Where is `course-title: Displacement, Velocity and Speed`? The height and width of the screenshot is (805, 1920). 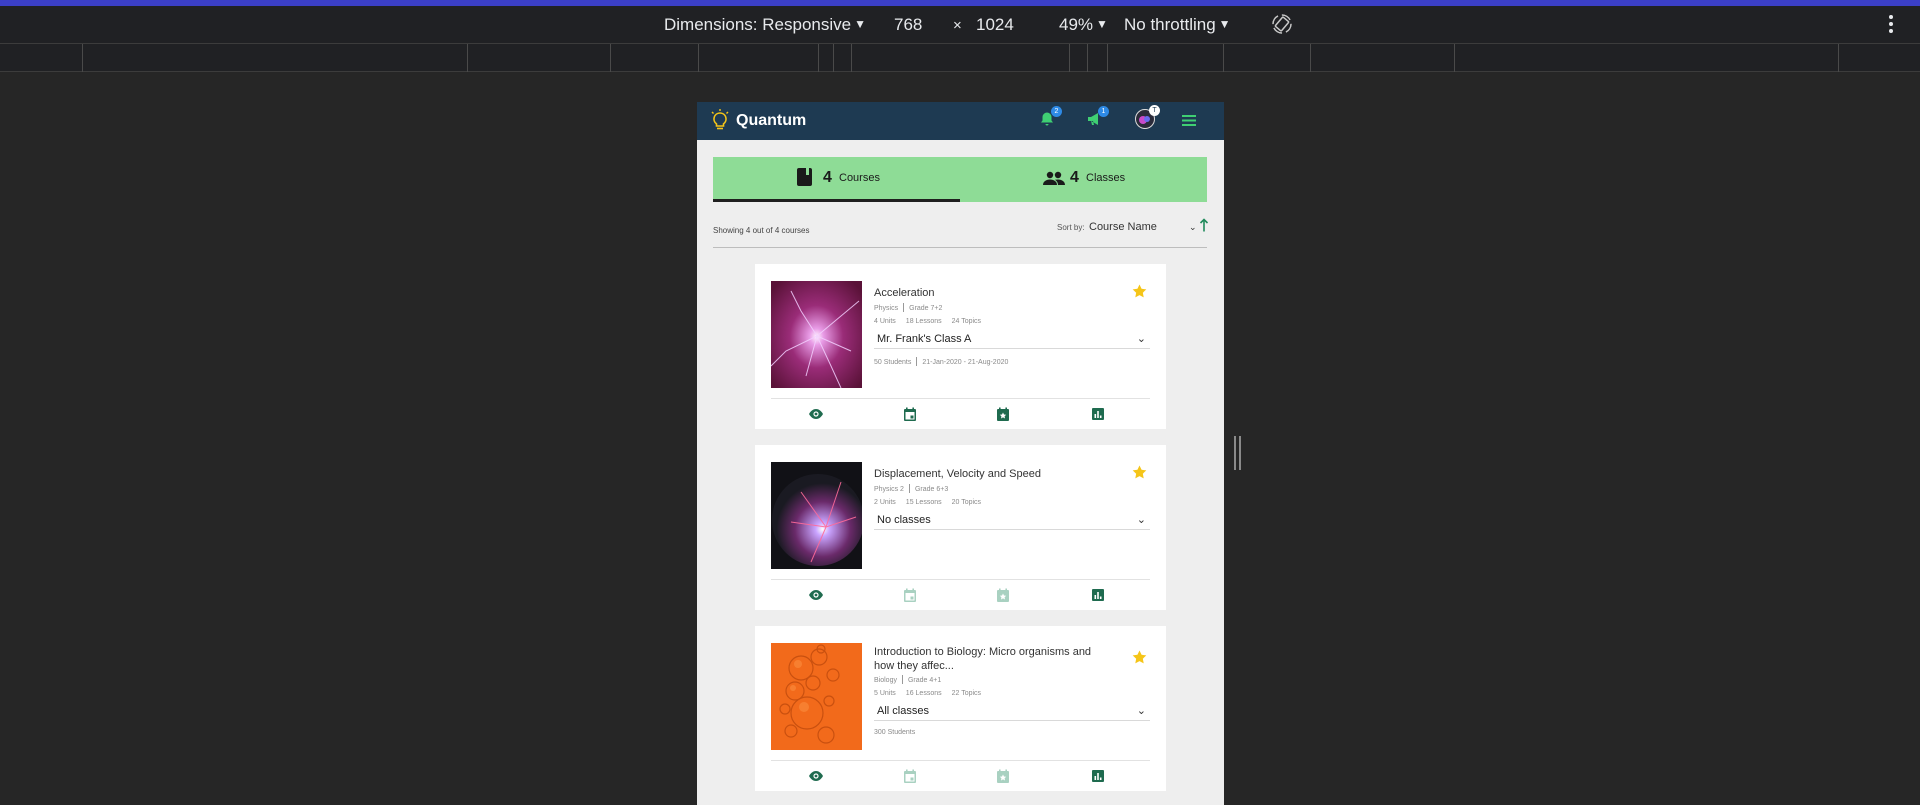 course-title: Displacement, Velocity and Speed is located at coordinates (989, 474).